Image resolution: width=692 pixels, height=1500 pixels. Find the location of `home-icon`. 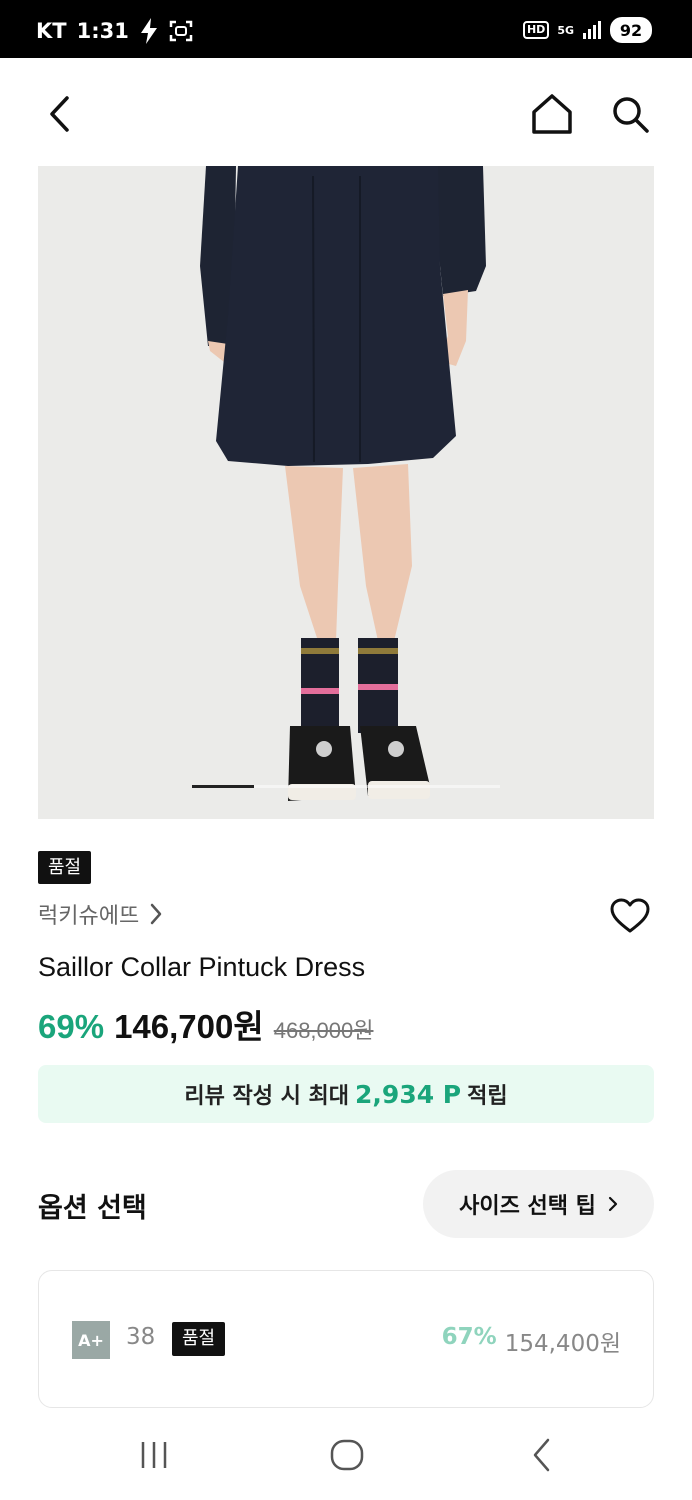

home-icon is located at coordinates (552, 114).